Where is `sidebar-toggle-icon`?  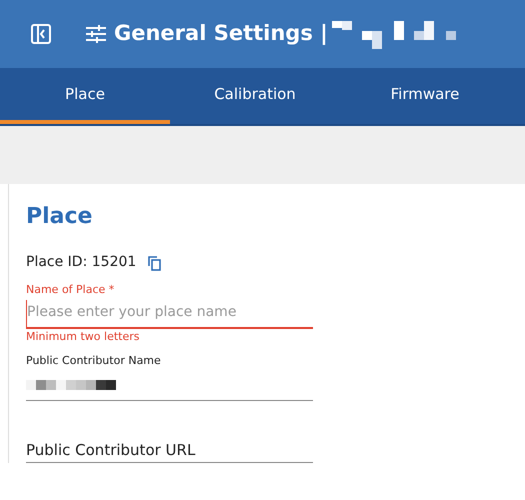 sidebar-toggle-icon is located at coordinates (41, 34).